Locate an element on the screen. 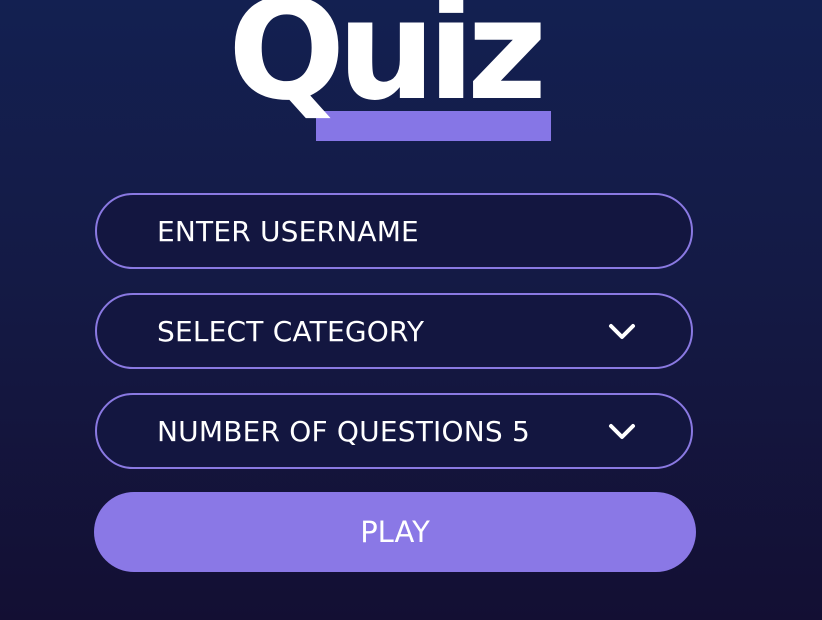  logo-text: Quiz is located at coordinates (387, 65).